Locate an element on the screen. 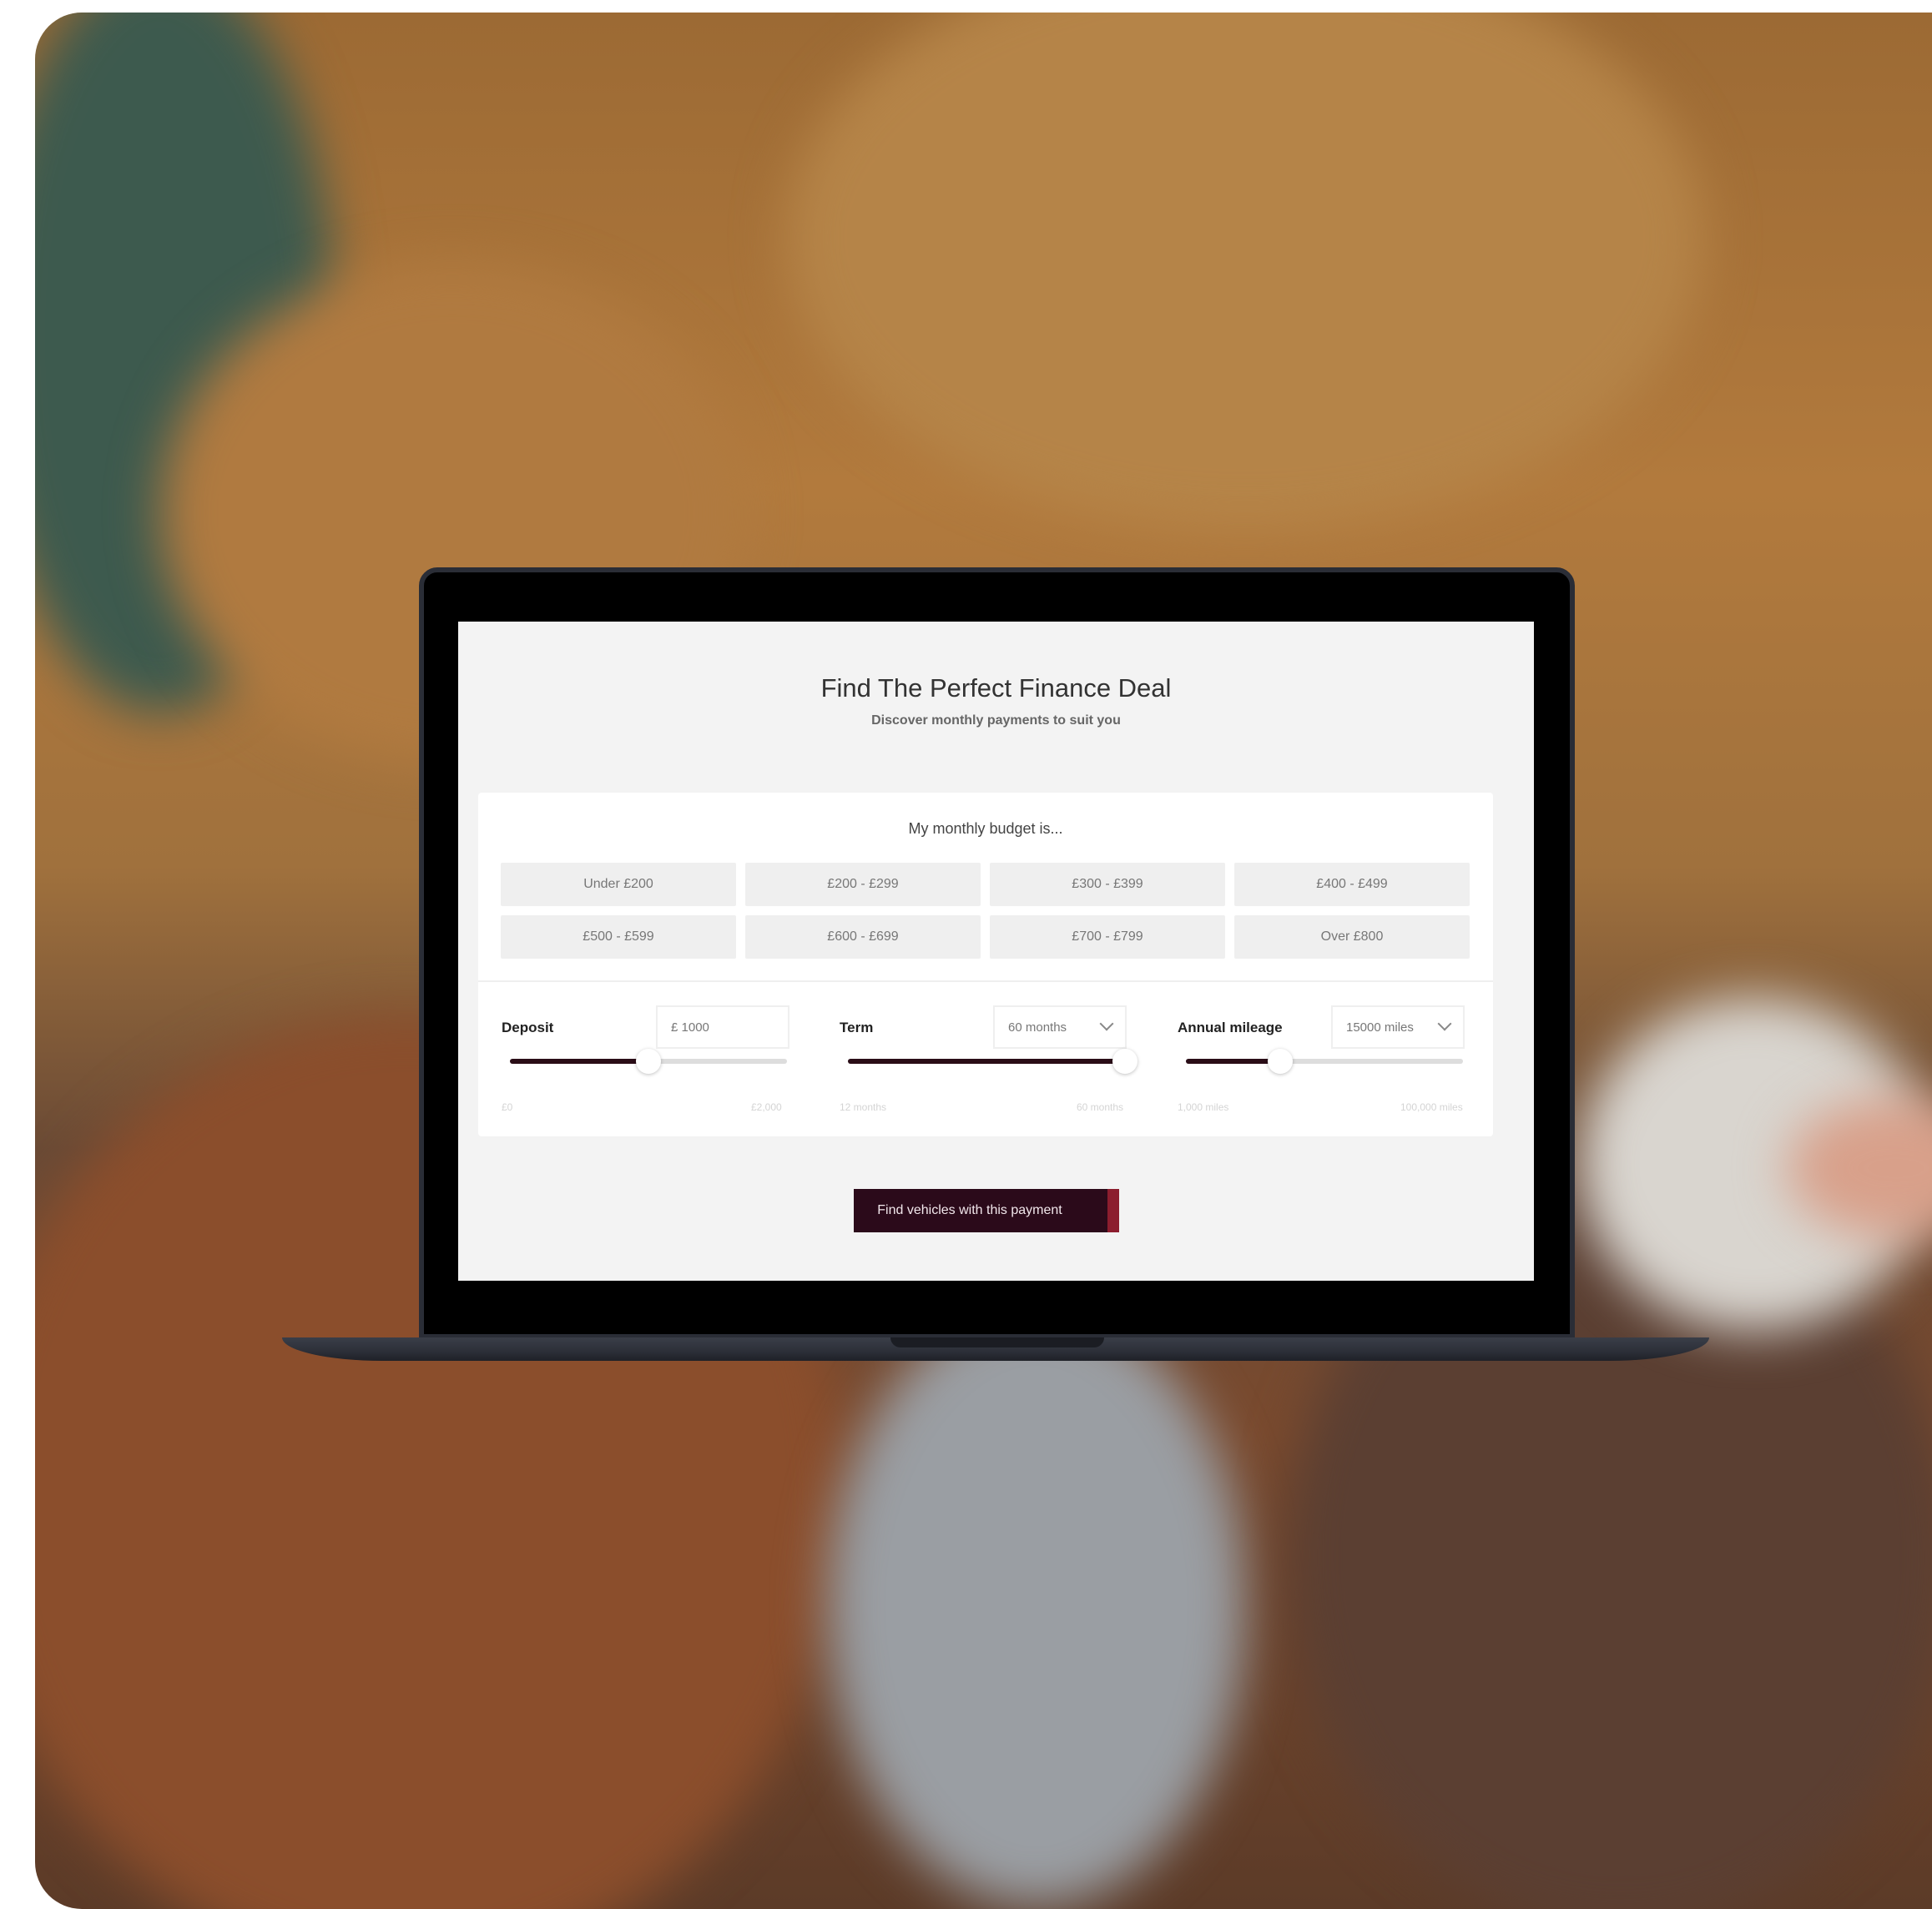 The height and width of the screenshot is (1909, 1932). divider is located at coordinates (986, 981).